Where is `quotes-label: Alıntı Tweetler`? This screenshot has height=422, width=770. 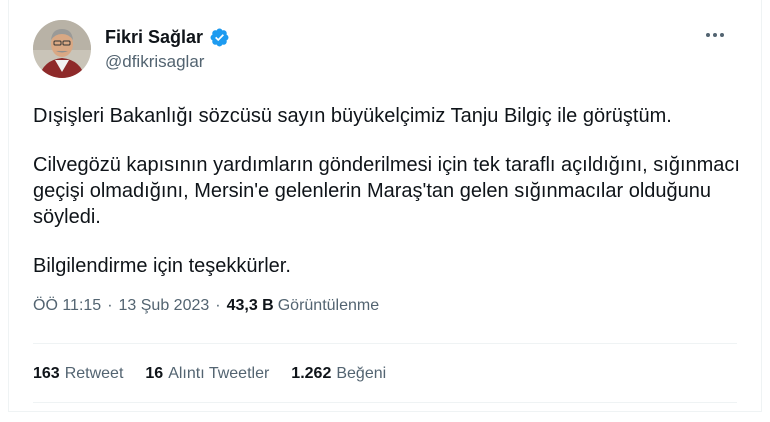
quotes-label: Alıntı Tweetler is located at coordinates (219, 373).